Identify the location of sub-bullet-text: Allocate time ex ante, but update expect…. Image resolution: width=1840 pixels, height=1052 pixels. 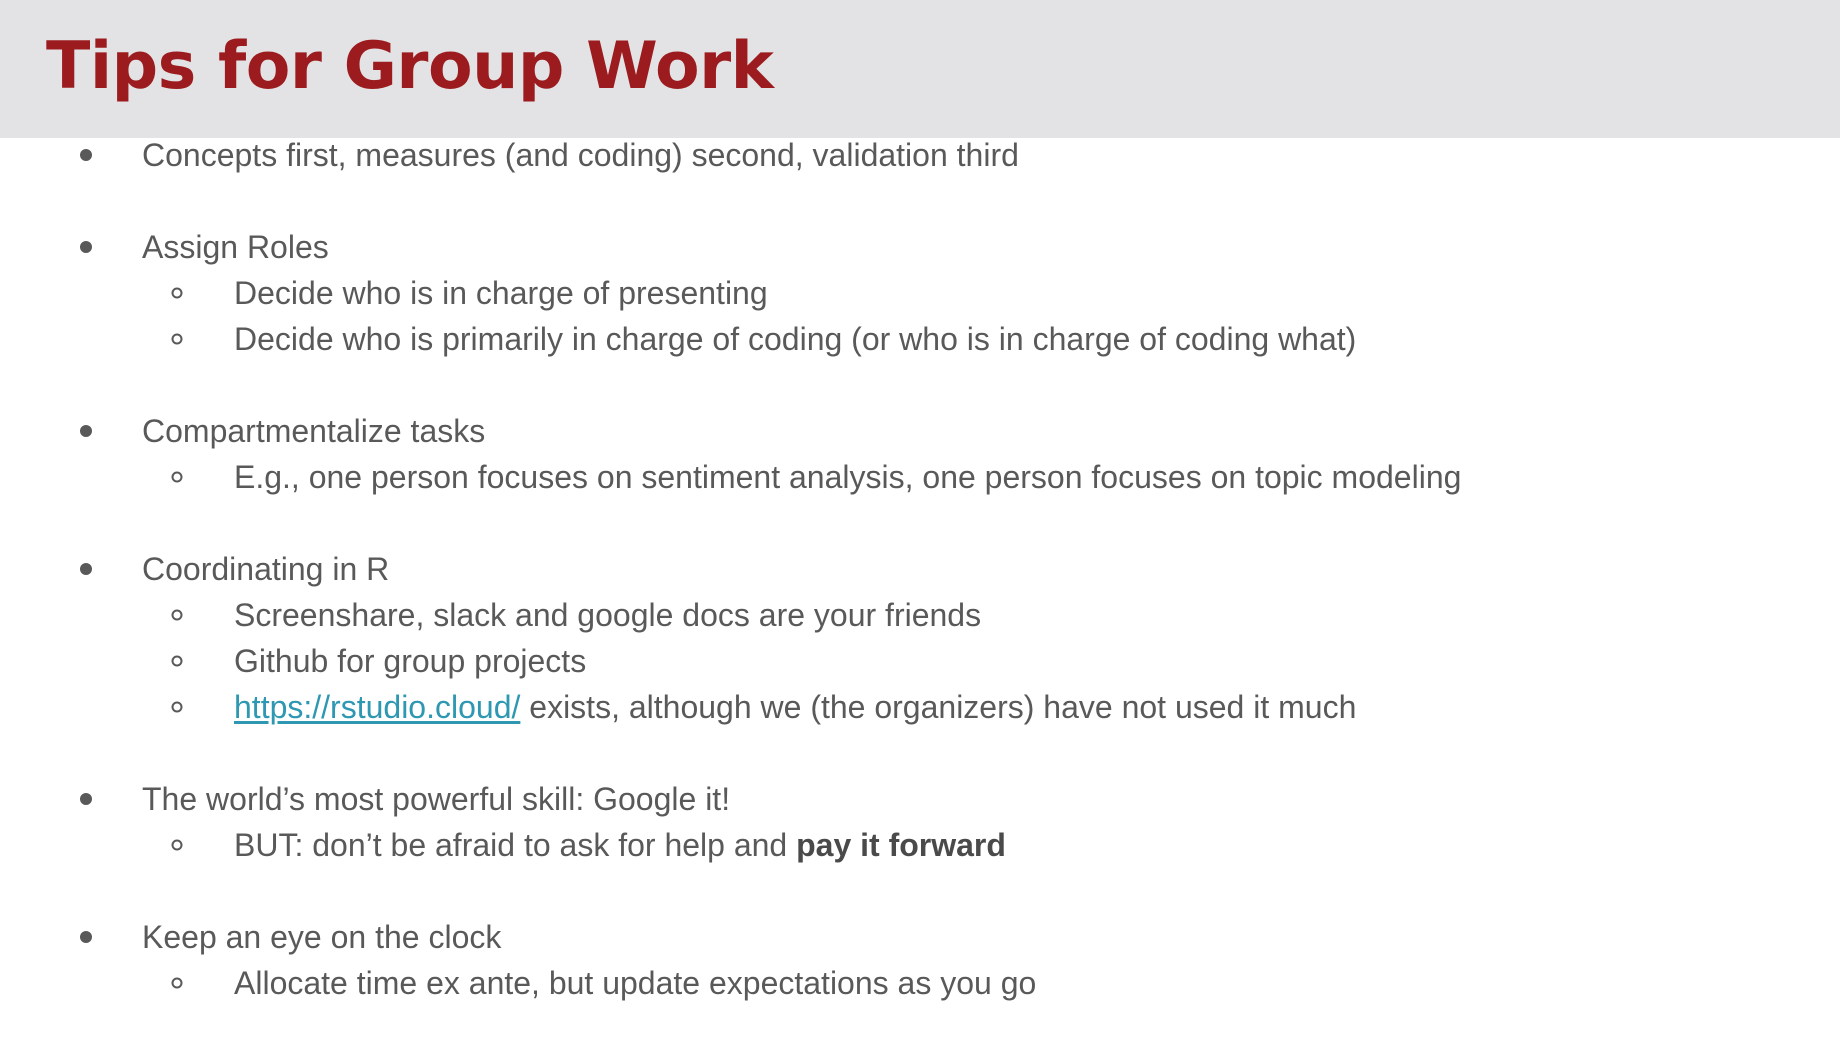
(635, 983).